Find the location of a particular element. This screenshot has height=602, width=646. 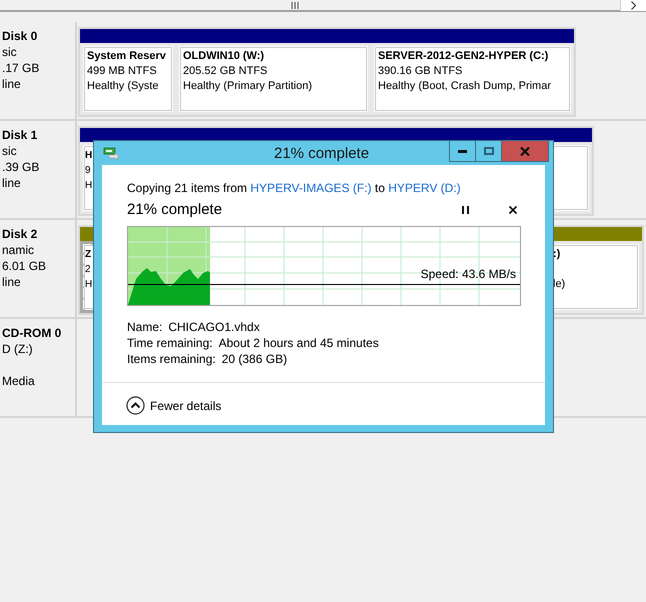

source-link: HYPERV-IMAGES (F:) is located at coordinates (311, 188).